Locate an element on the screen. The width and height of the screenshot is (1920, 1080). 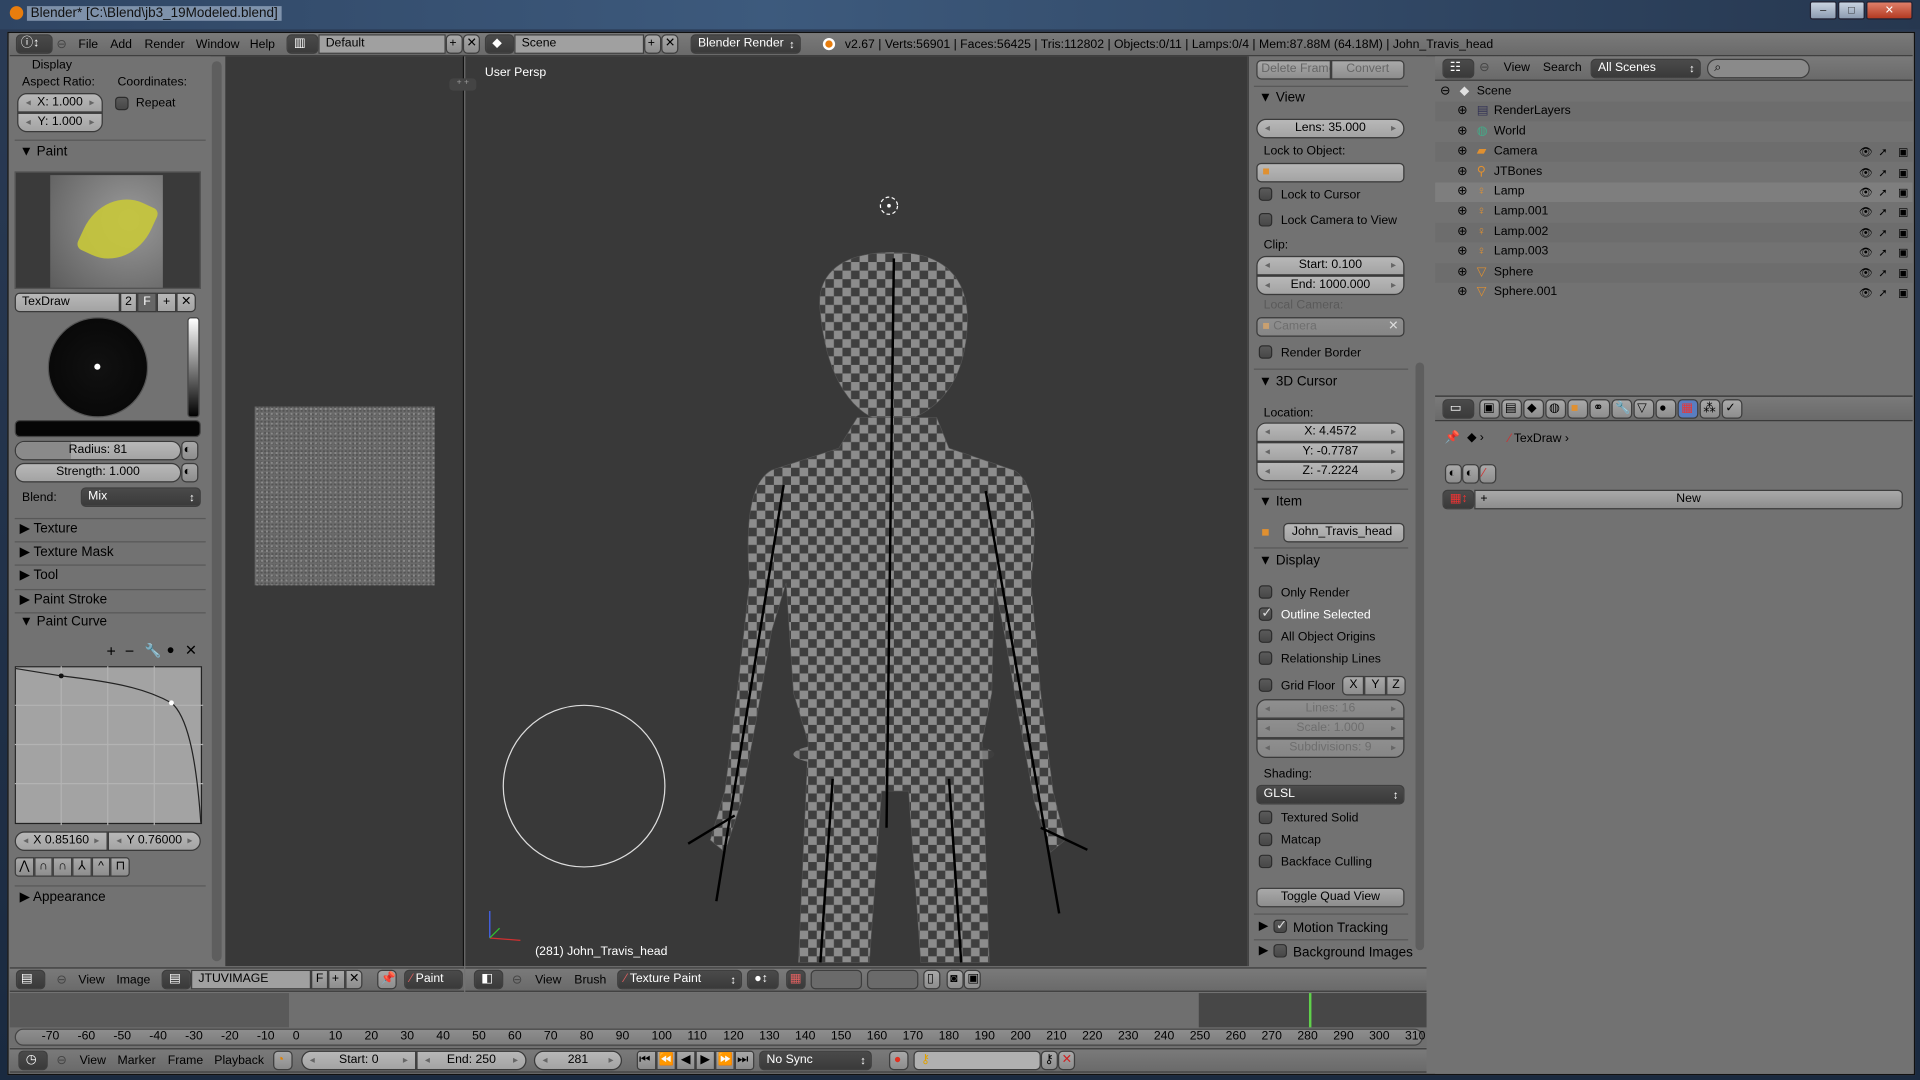
axis-y-toggle: Y is located at coordinates (1375, 685).